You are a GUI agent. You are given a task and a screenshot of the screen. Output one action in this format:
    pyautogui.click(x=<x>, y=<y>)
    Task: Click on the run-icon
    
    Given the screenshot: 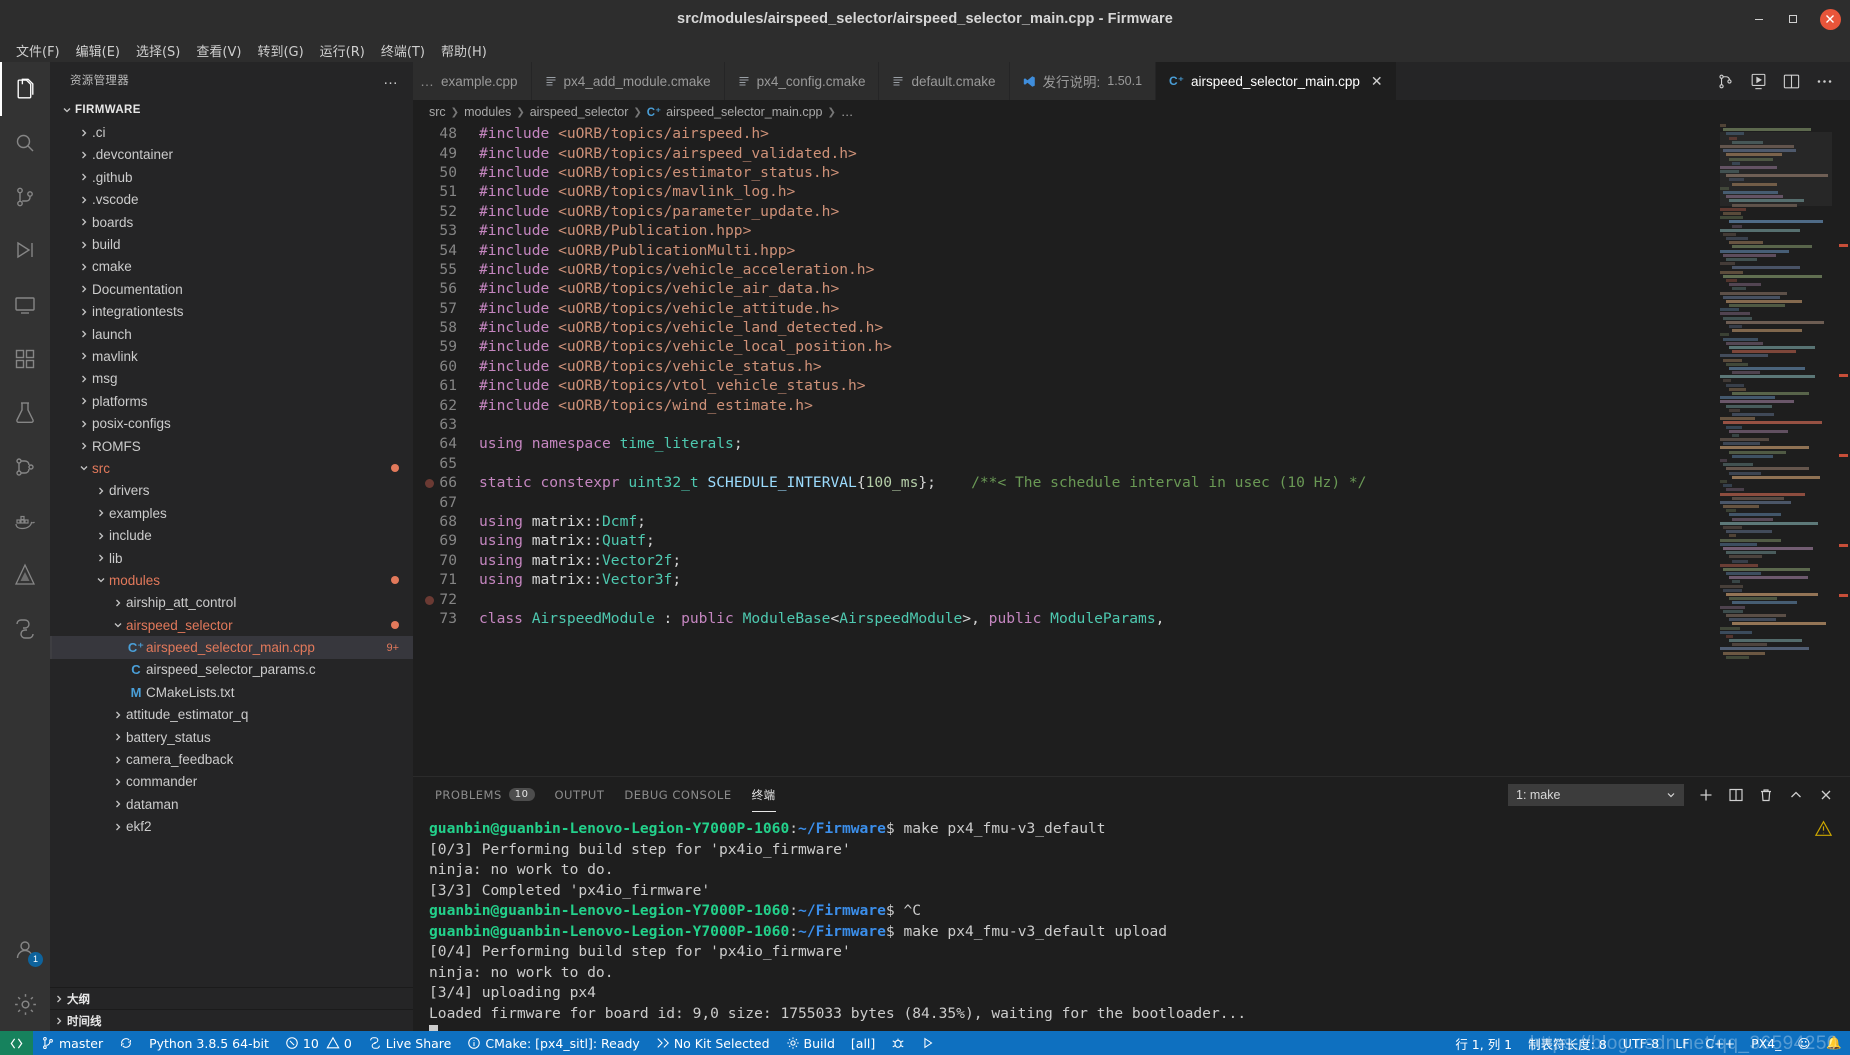 What is the action you would take?
    pyautogui.click(x=1758, y=81)
    